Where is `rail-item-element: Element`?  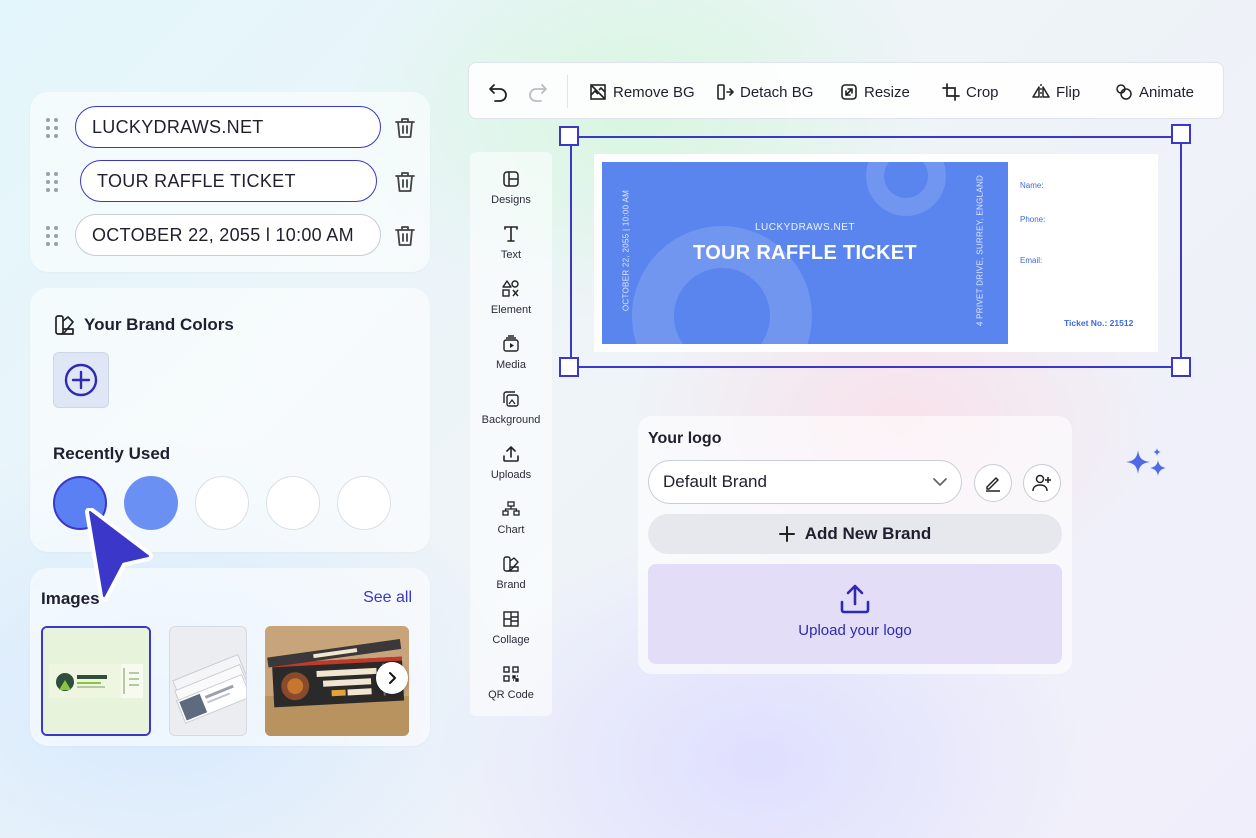 rail-item-element: Element is located at coordinates (511, 304).